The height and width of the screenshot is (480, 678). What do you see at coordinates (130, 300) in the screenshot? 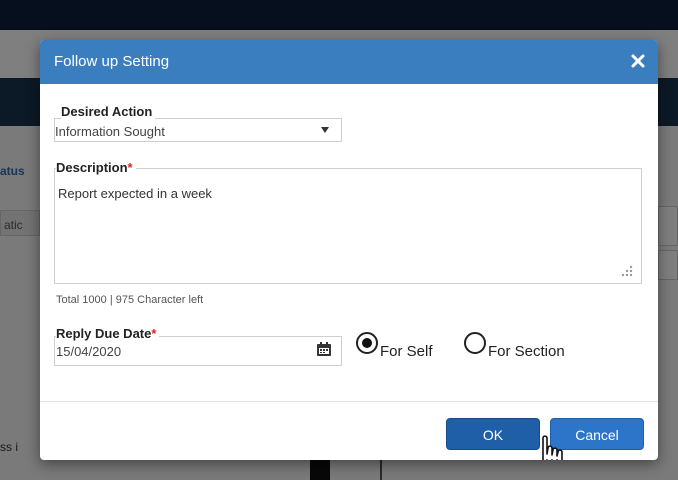
I see `character-counter: Total 1000 | 975 Character left` at bounding box center [130, 300].